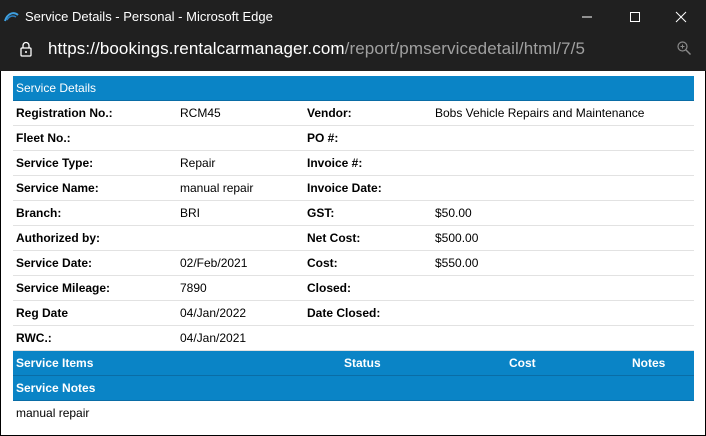  I want to click on detail-value: $550.00, so click(457, 263).